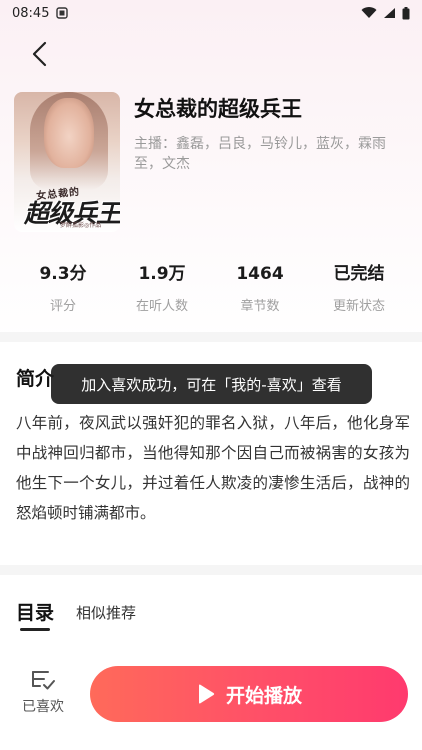  I want to click on stat-rating: 9.3分 评分, so click(63, 288).